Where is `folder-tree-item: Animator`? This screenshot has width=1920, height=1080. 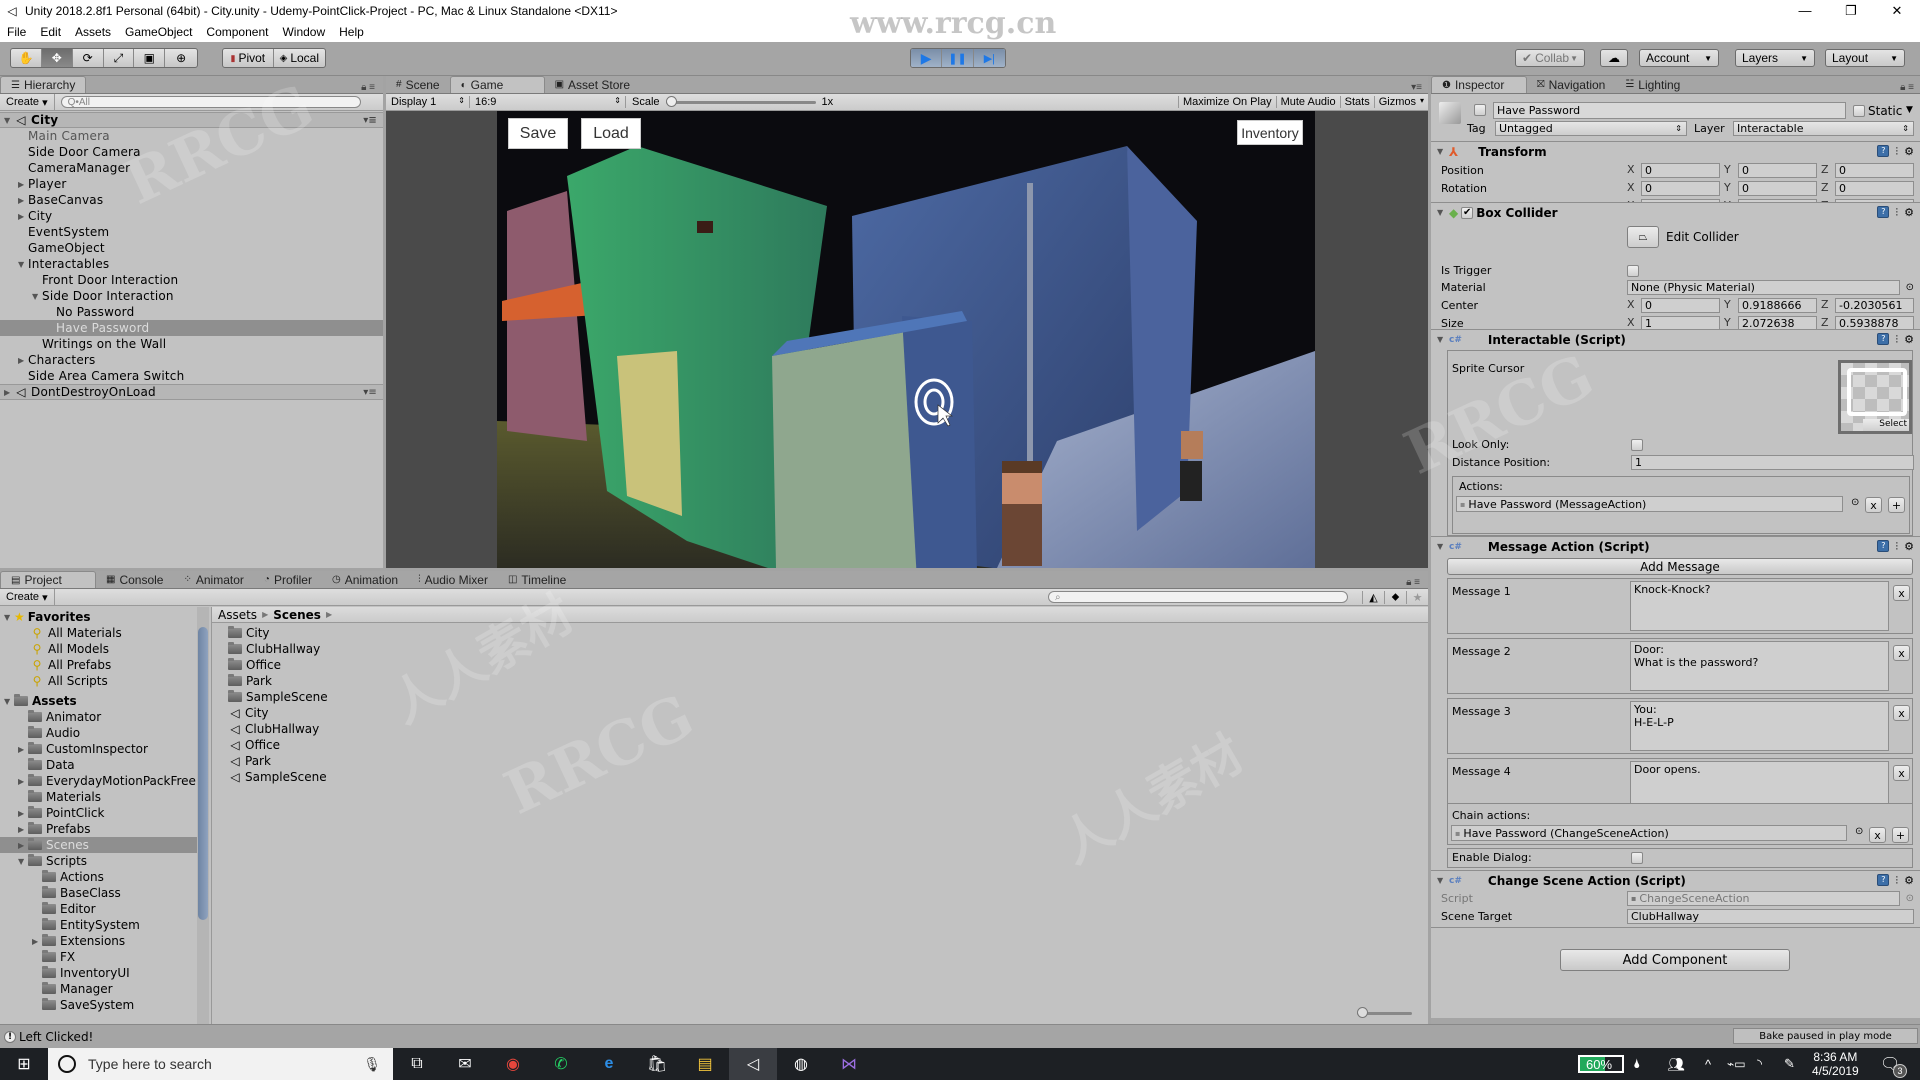 folder-tree-item: Animator is located at coordinates (99, 717).